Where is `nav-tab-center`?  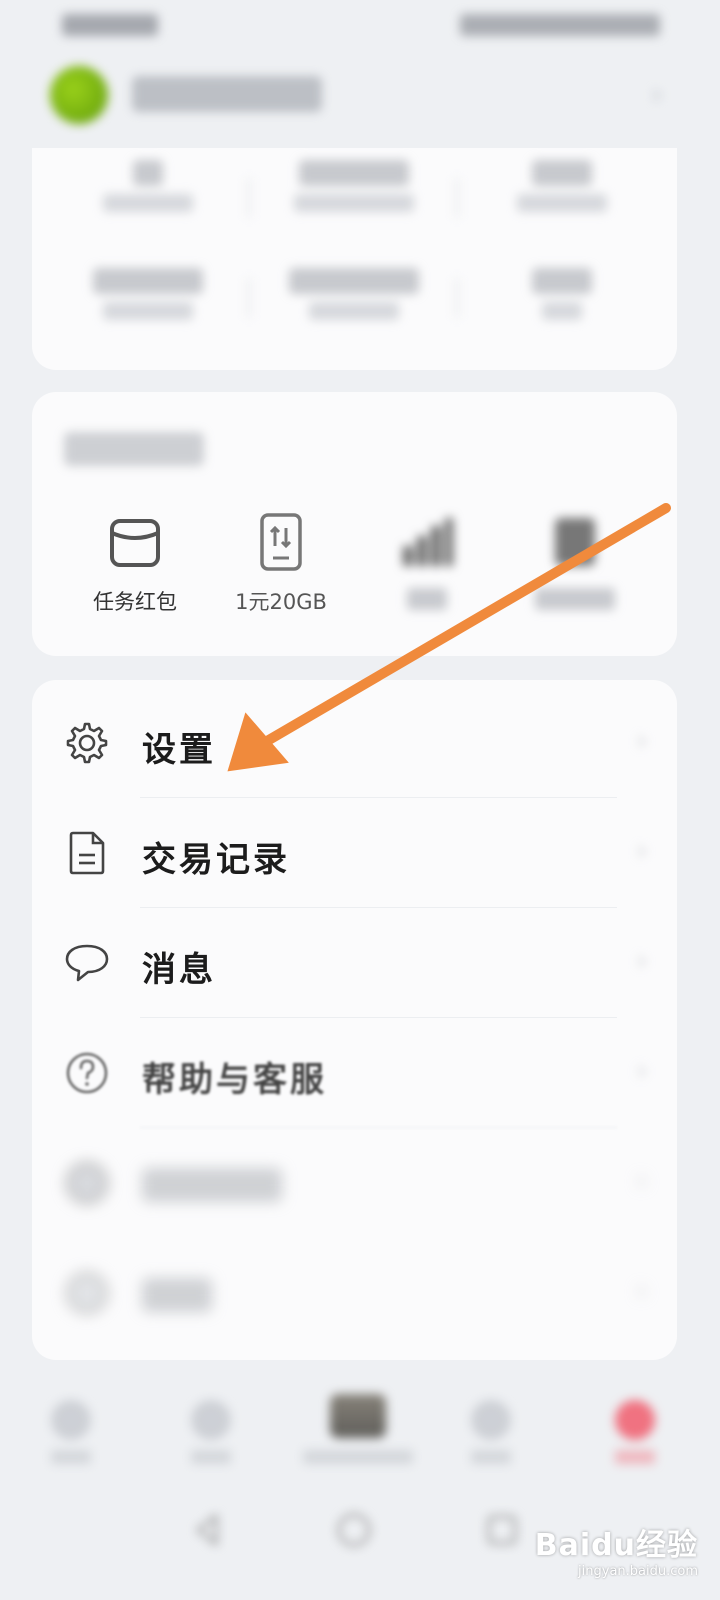 nav-tab-center is located at coordinates (358, 1429).